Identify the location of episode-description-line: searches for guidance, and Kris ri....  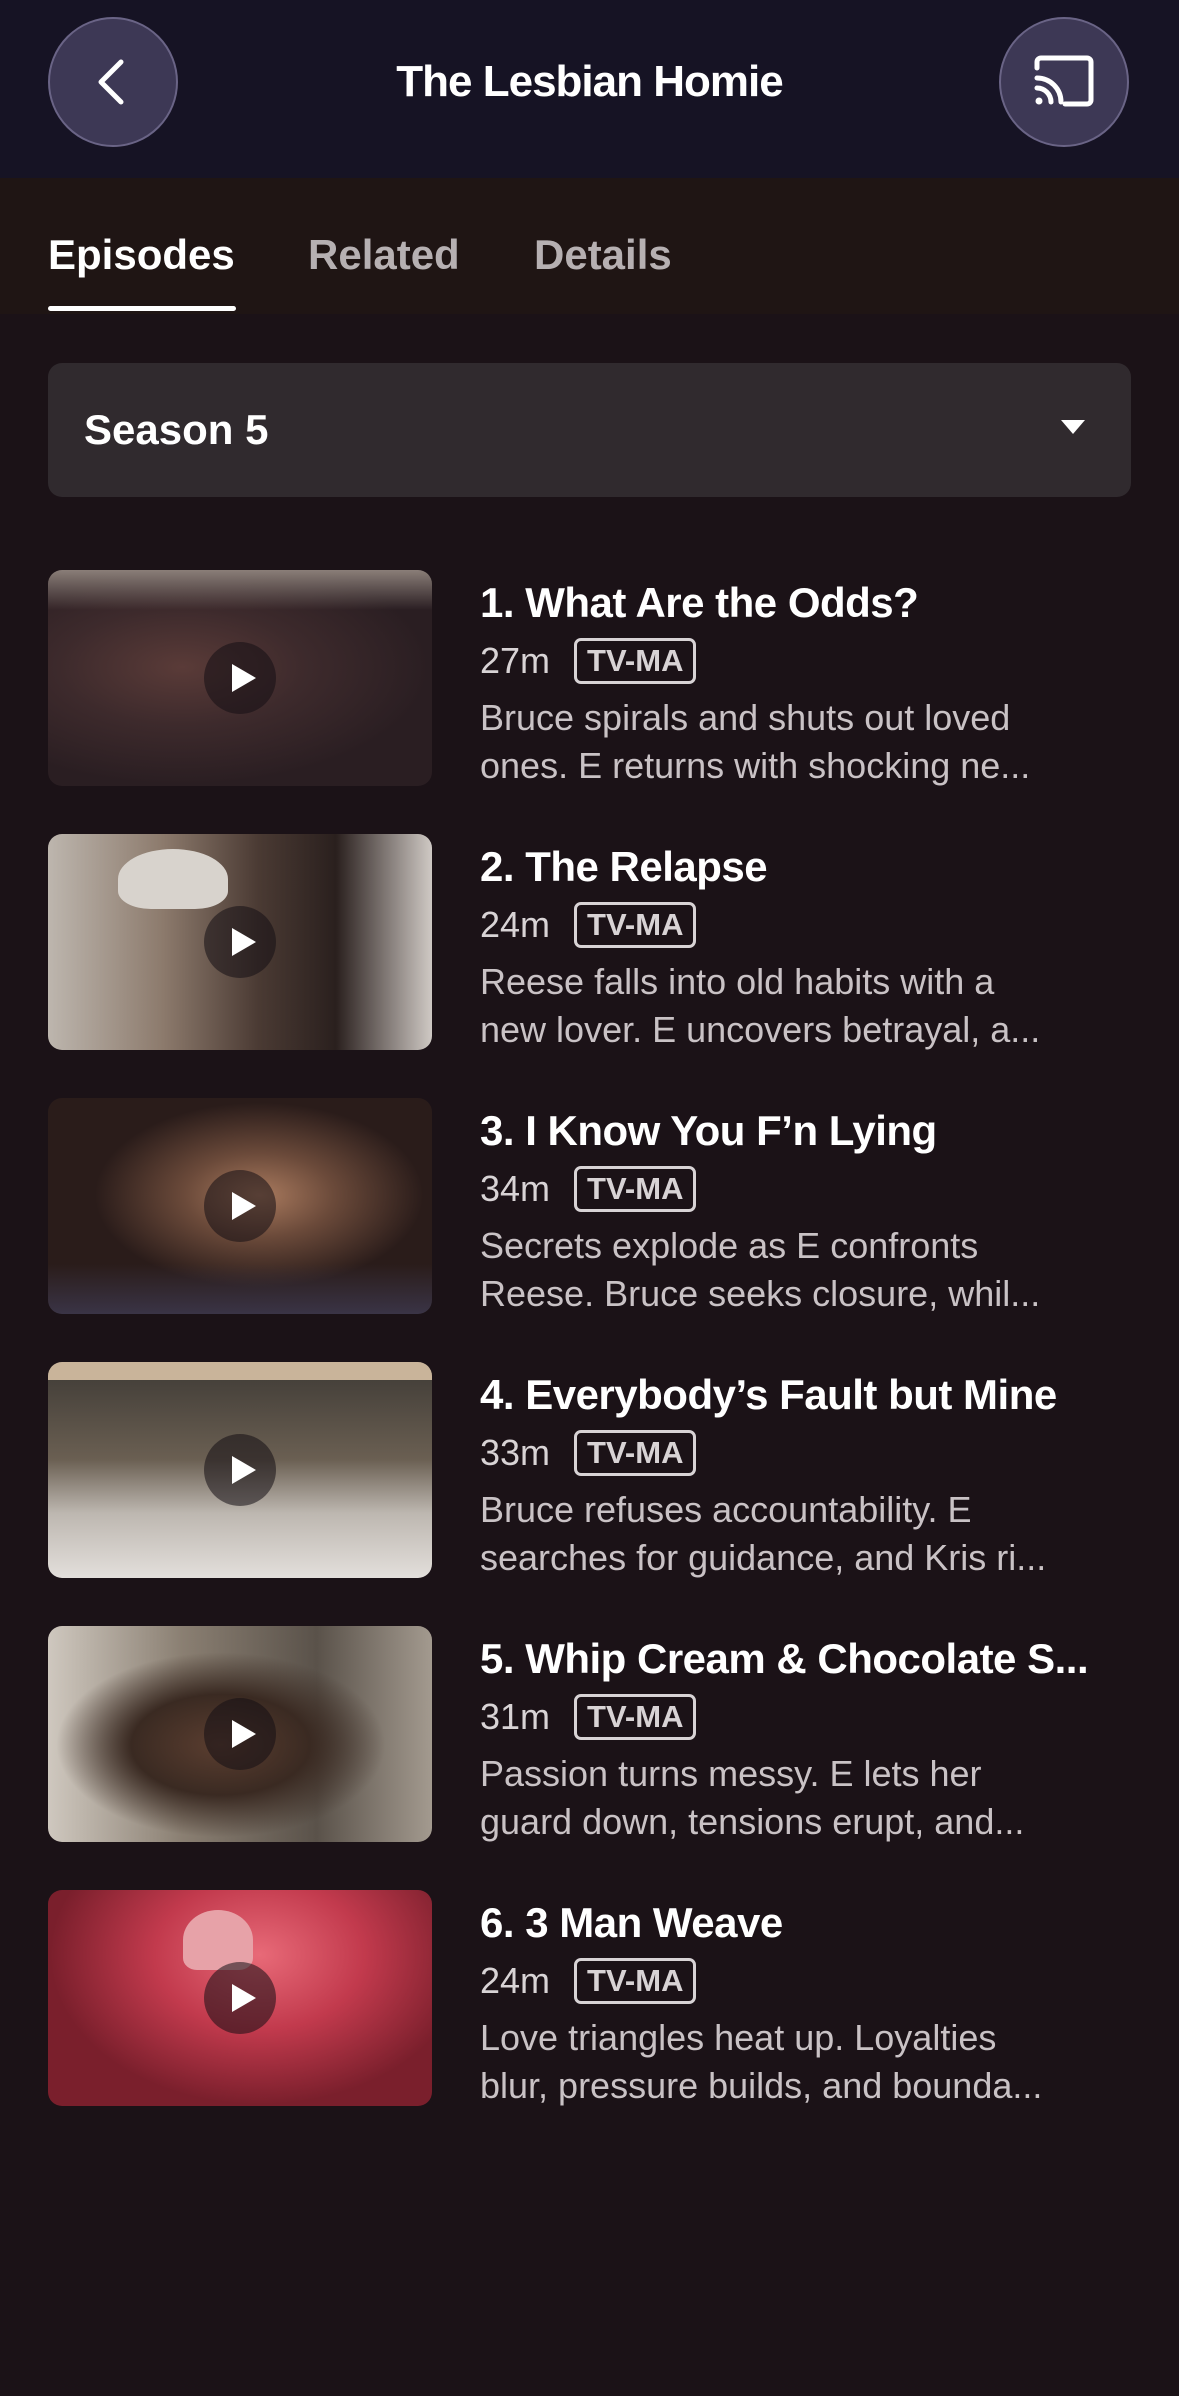
(763, 1557).